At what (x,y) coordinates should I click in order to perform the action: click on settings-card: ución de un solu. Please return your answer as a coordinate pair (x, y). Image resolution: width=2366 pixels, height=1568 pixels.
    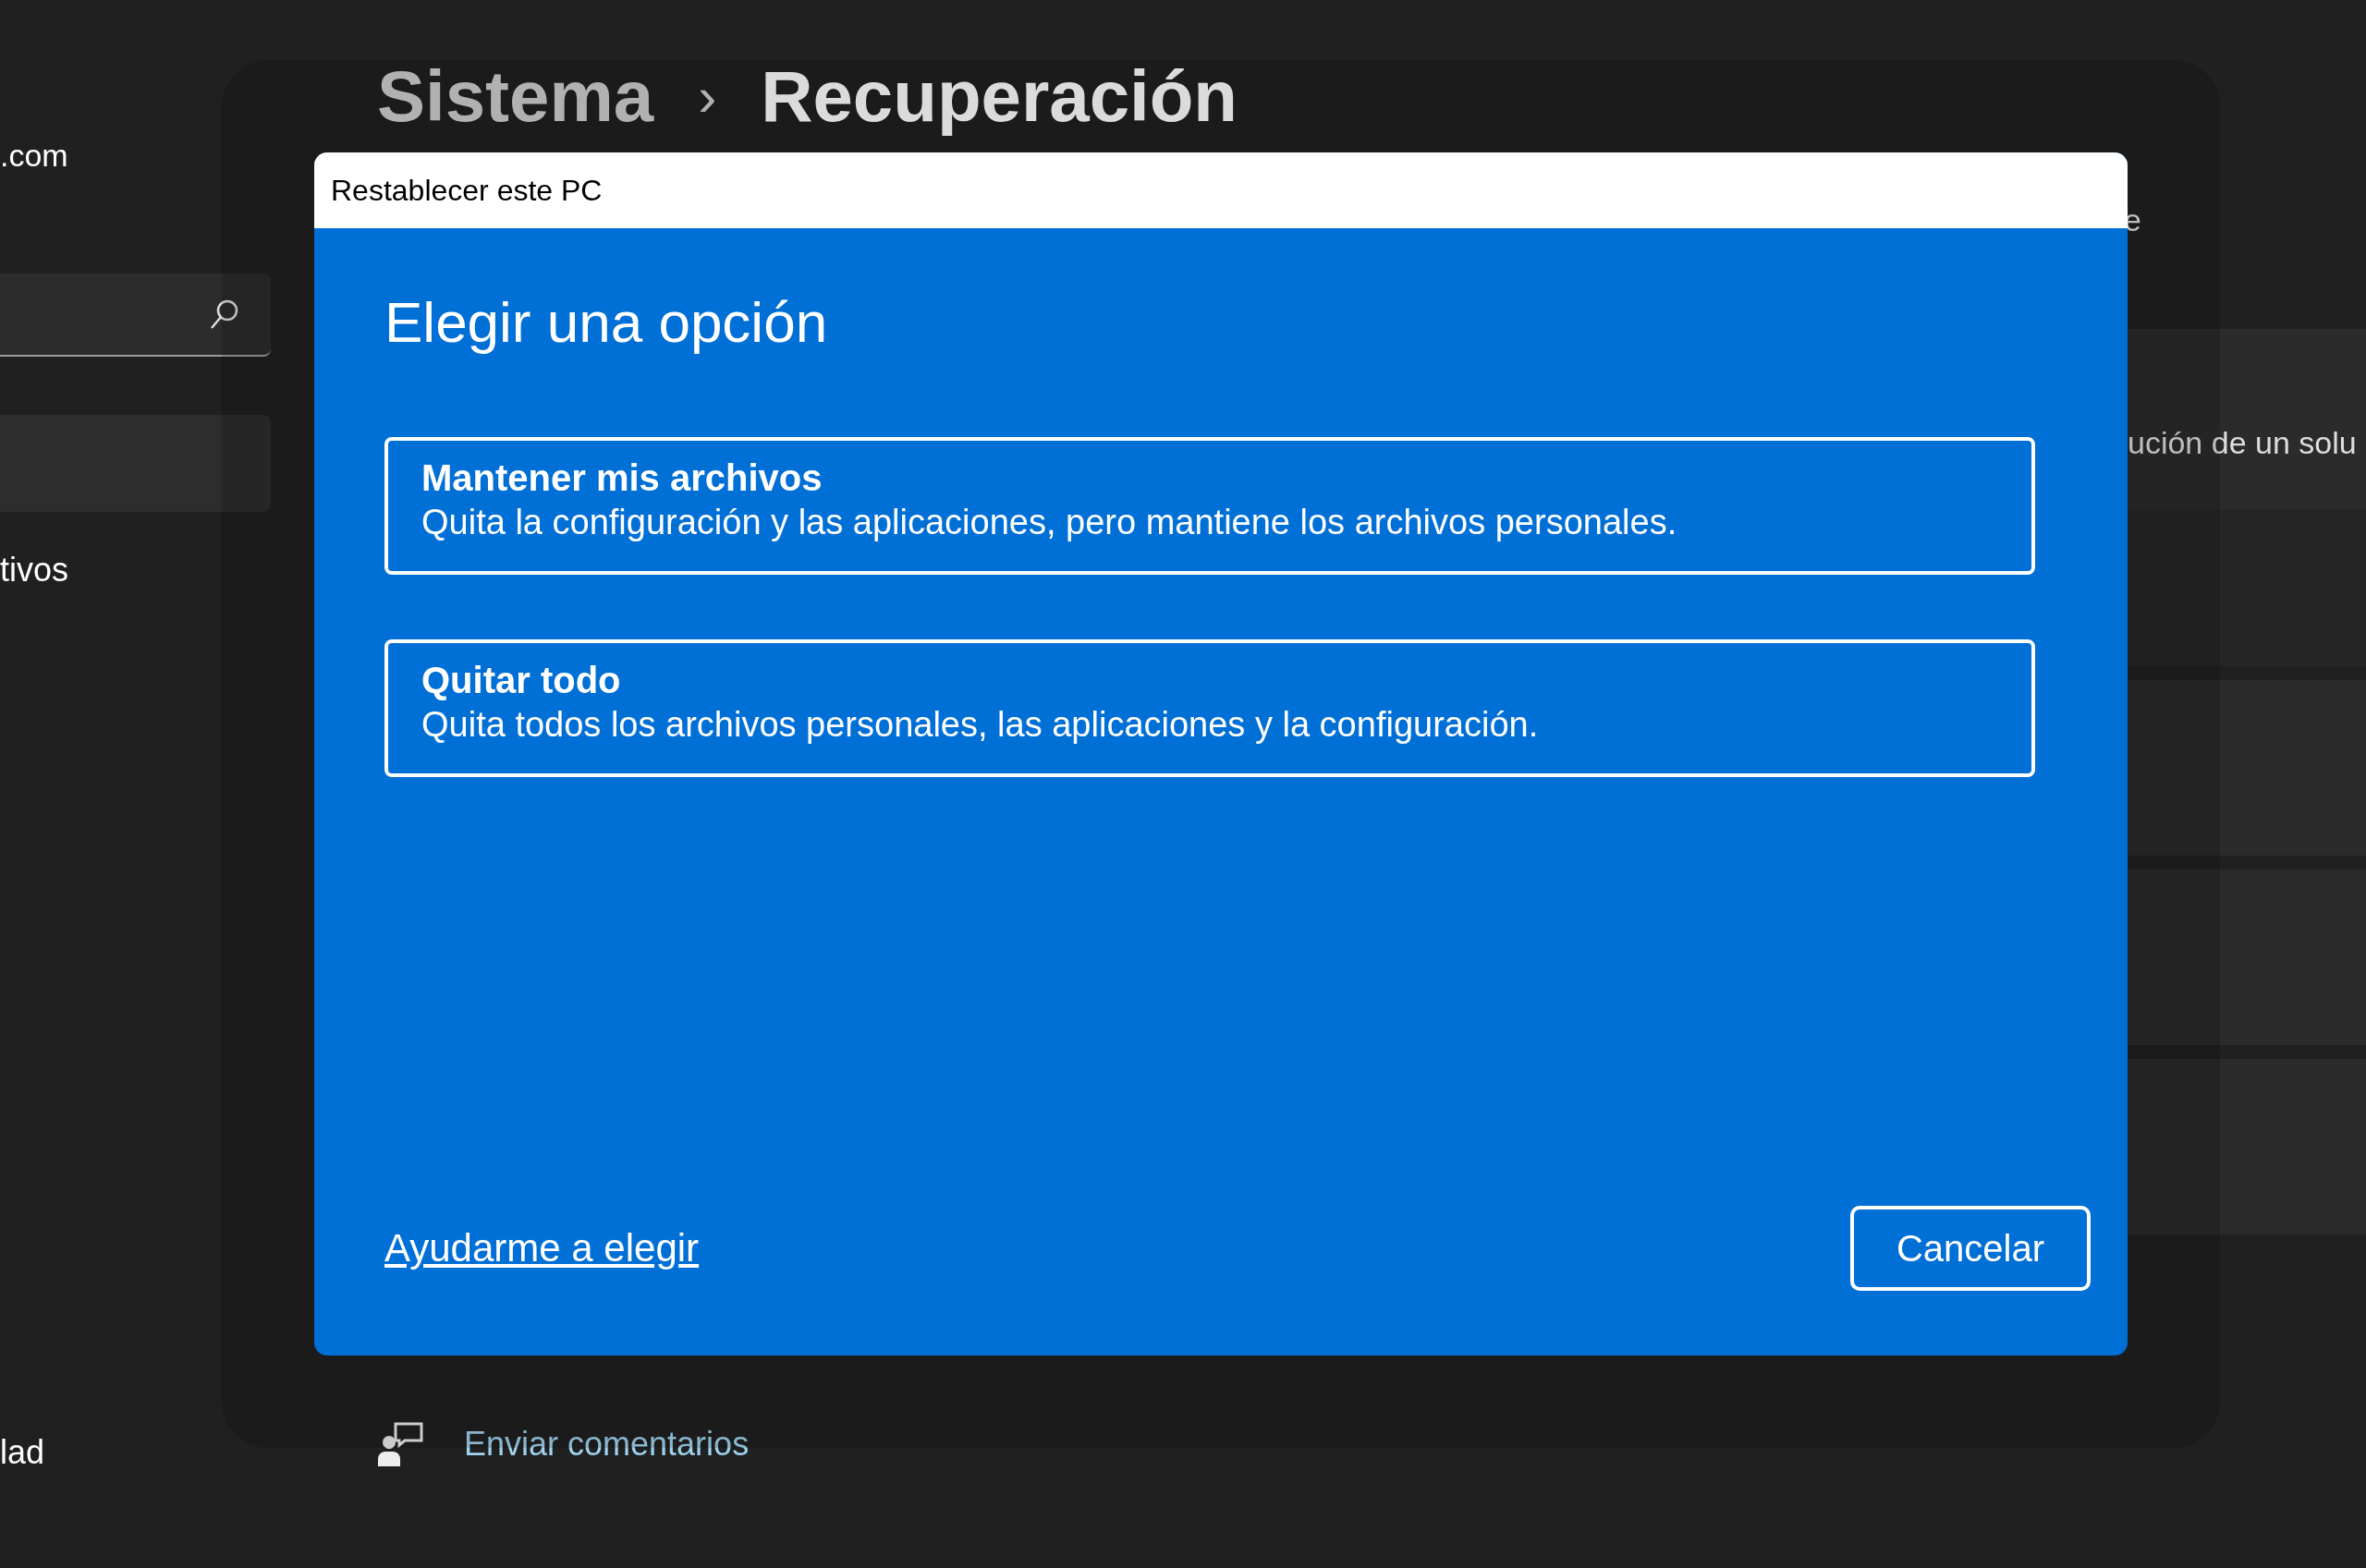
    Looking at the image, I should click on (2247, 419).